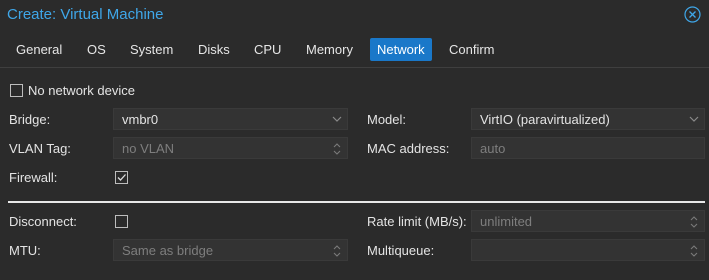 This screenshot has width=709, height=280. Describe the element at coordinates (417, 221) in the screenshot. I see `rate-limit-label: Rate limit (MB/s):` at that location.